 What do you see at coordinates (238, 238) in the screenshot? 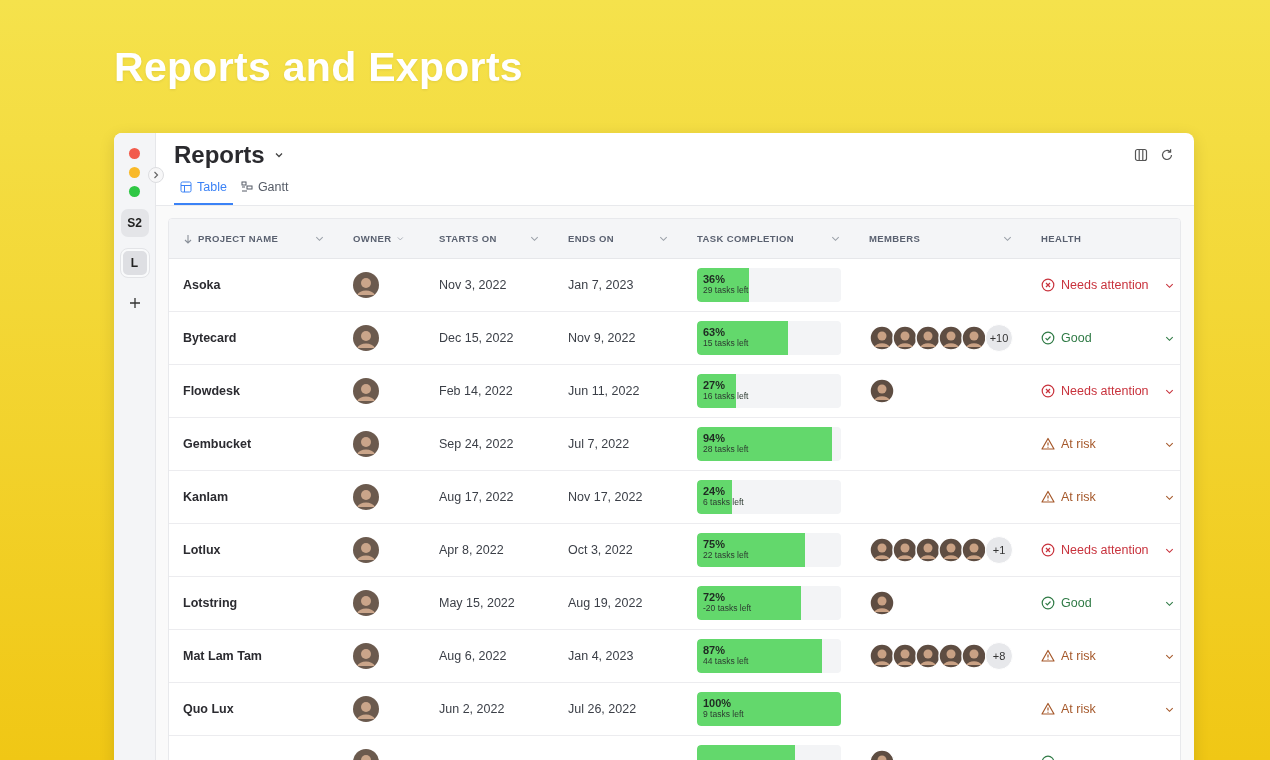
I see `column-label: PROJECT NAME` at bounding box center [238, 238].